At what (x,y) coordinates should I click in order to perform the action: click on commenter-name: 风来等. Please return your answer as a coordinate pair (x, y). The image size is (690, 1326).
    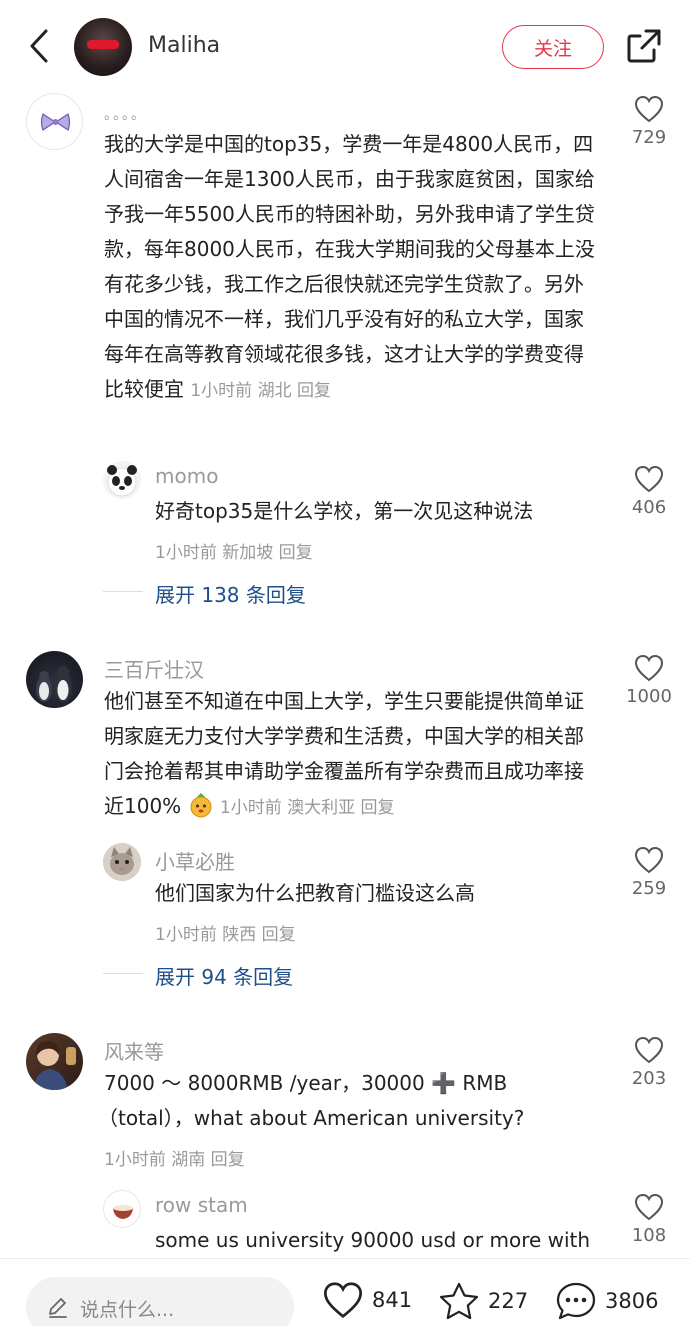
    Looking at the image, I should click on (134, 1050).